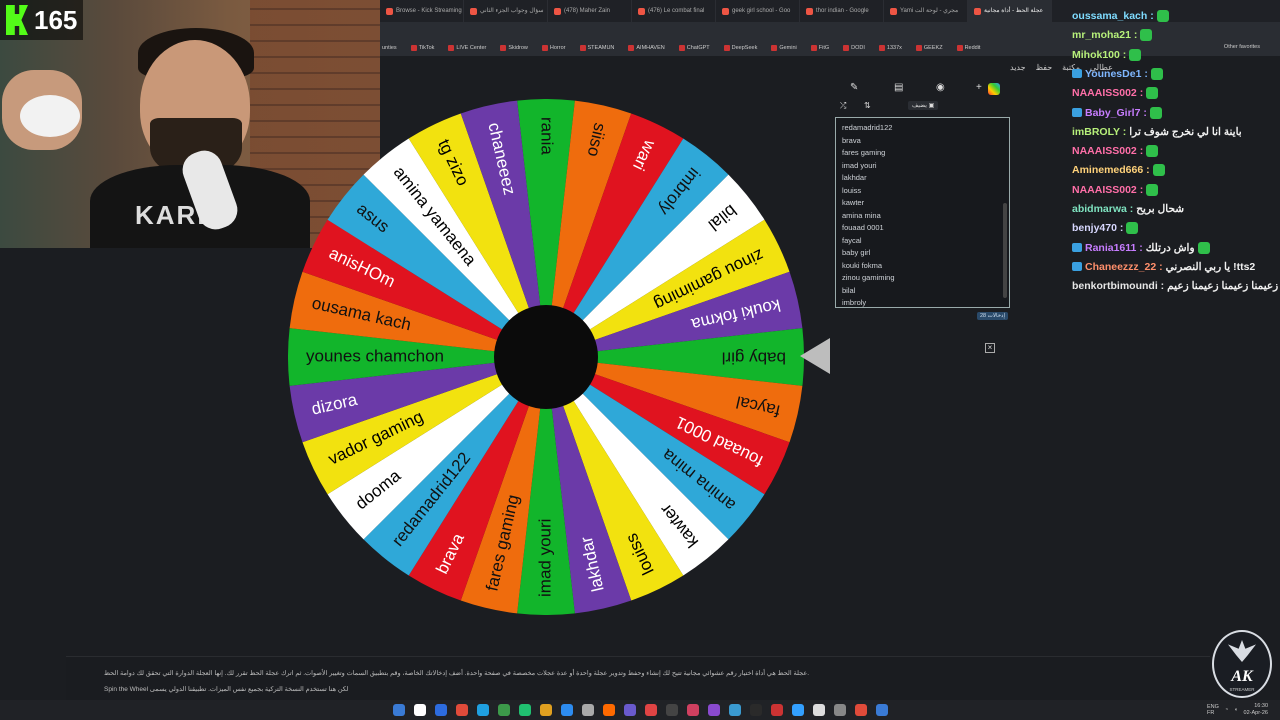 Image resolution: width=1280 pixels, height=720 pixels. Describe the element at coordinates (922, 191) in the screenshot. I see `entry-line: louiss` at that location.